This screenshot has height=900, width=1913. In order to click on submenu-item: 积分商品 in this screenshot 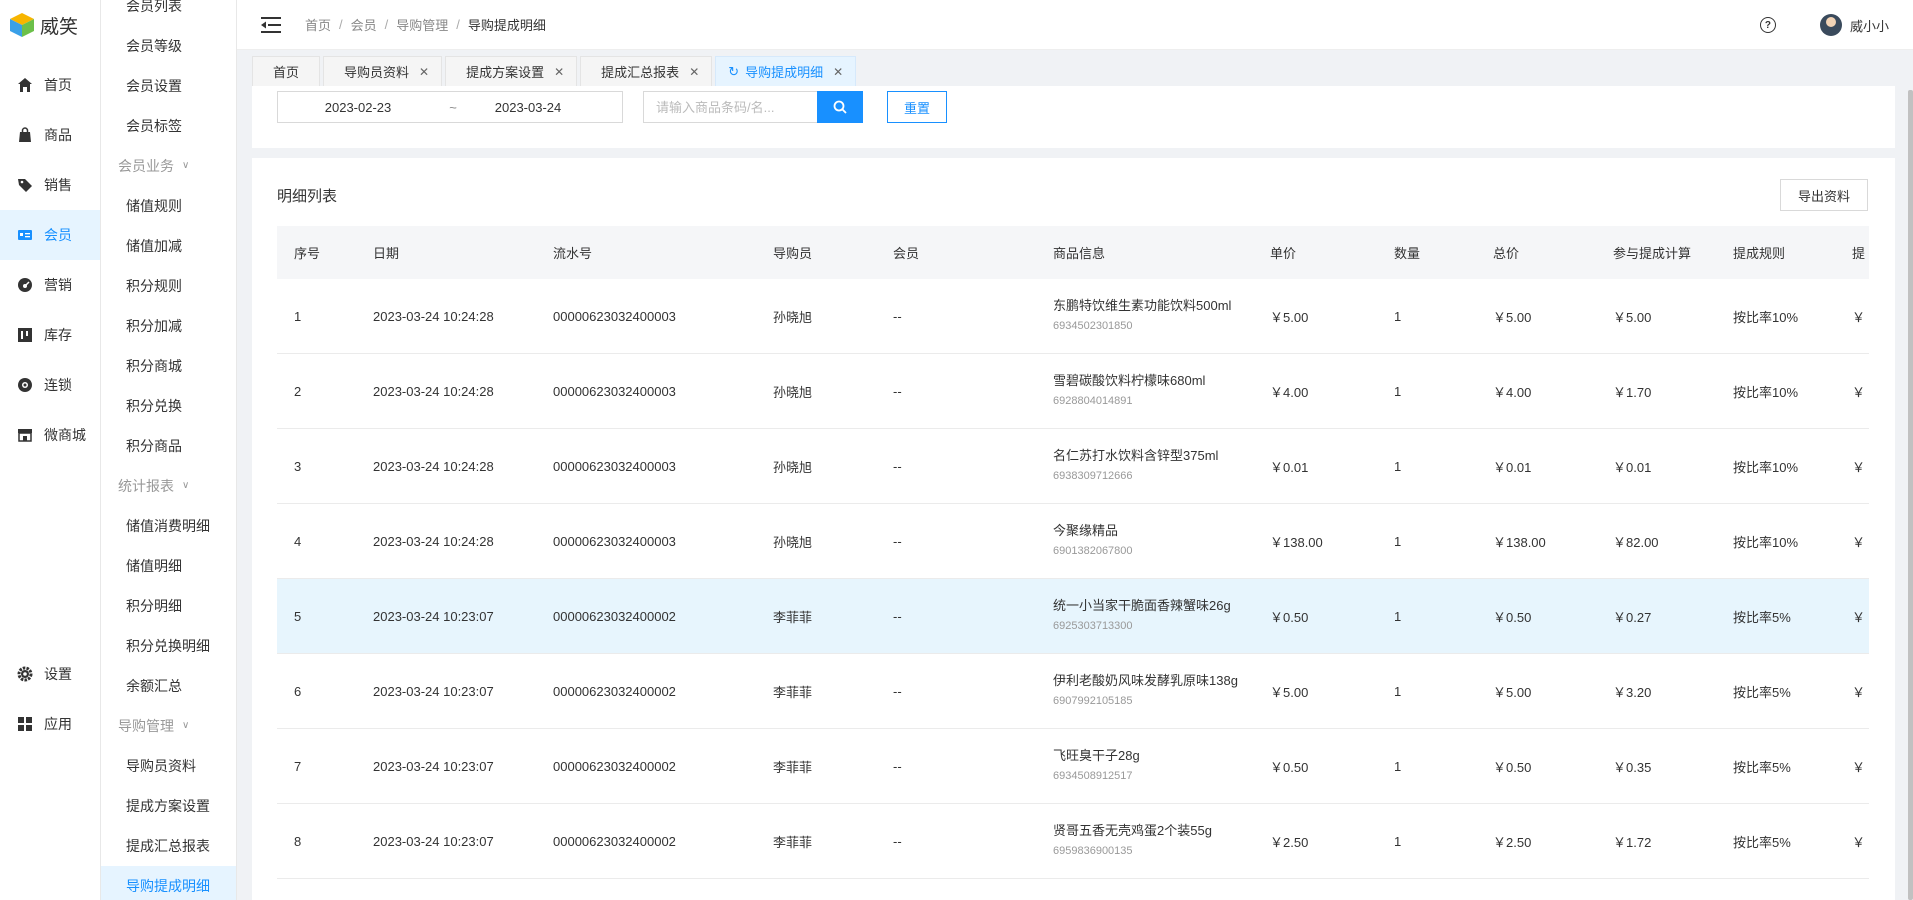, I will do `click(168, 446)`.